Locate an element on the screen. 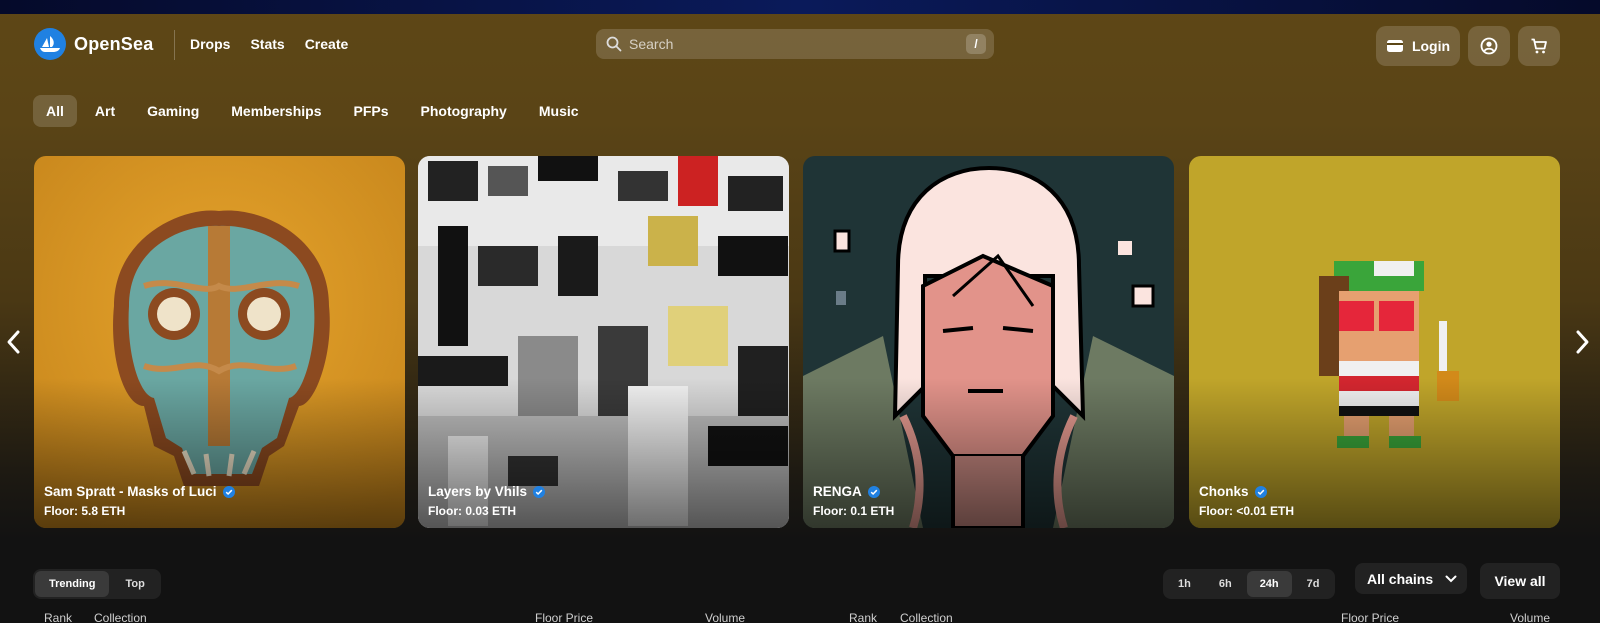 The image size is (1600, 623). chain-filter-label: All chains is located at coordinates (1400, 578).